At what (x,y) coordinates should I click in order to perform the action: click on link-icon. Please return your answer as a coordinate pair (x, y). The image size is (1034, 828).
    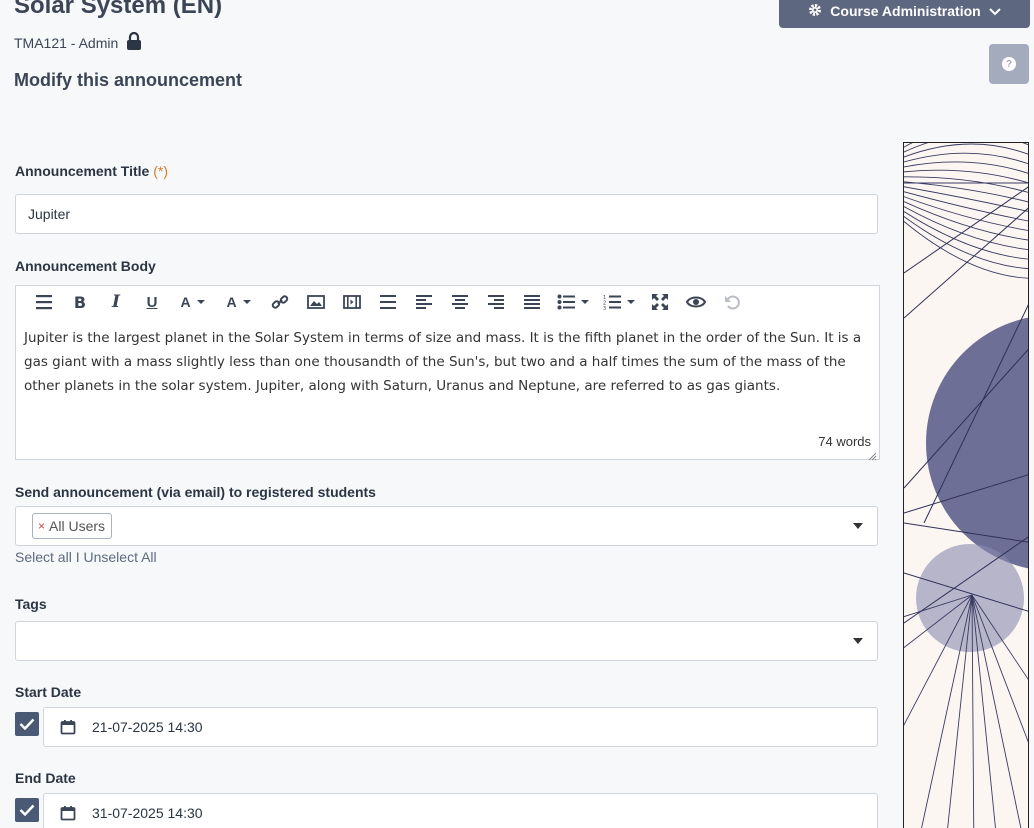
    Looking at the image, I should click on (280, 302).